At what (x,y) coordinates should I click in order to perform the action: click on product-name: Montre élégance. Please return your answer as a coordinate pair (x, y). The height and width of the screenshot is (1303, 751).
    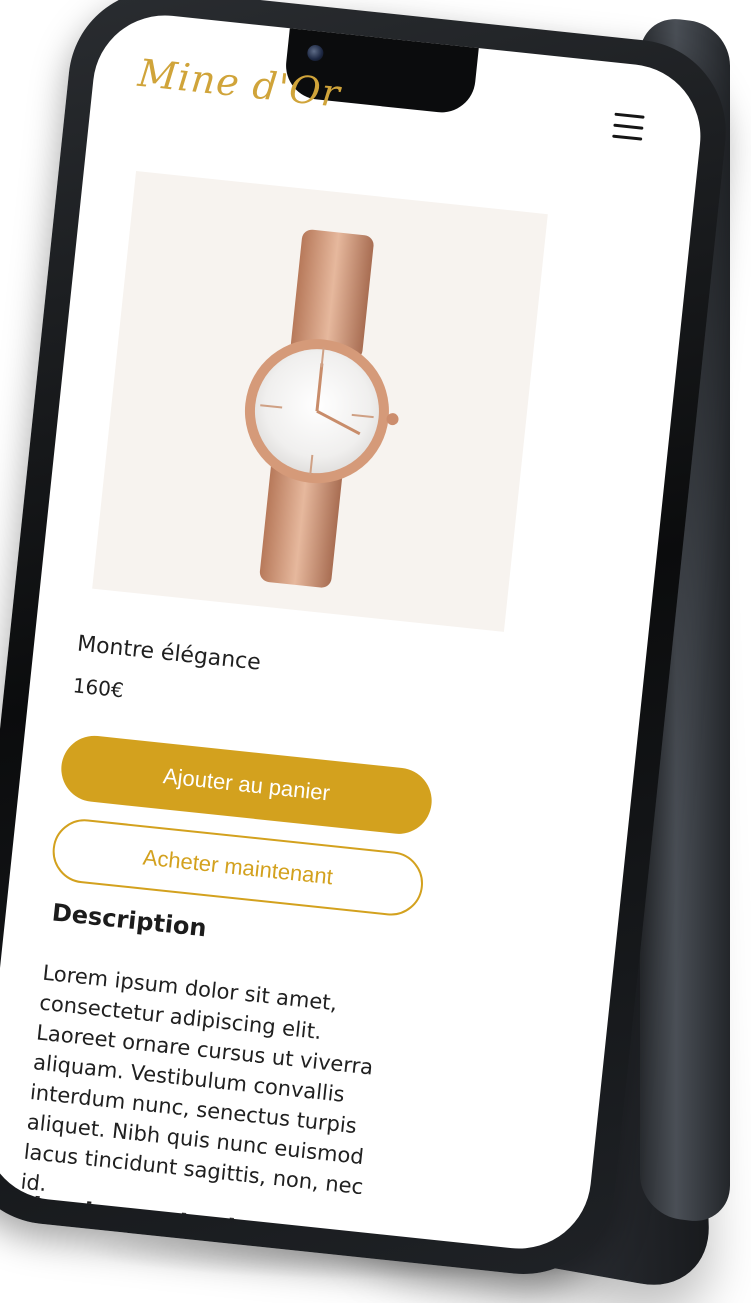
    Looking at the image, I should click on (168, 653).